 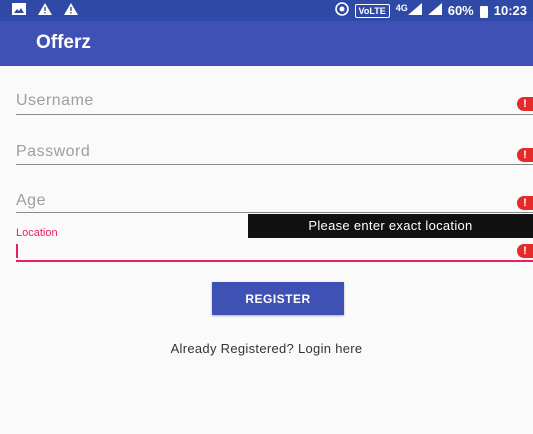 I want to click on system-icons: VoLTE 4G 60% 10:23, so click(x=430, y=10).